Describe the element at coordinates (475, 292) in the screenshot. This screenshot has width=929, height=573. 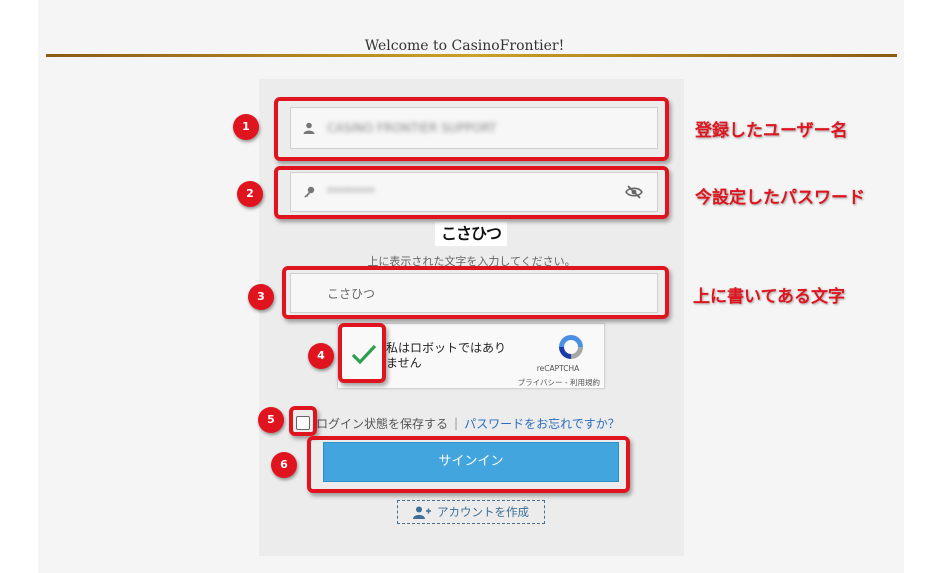
I see `highlight-captcha` at that location.